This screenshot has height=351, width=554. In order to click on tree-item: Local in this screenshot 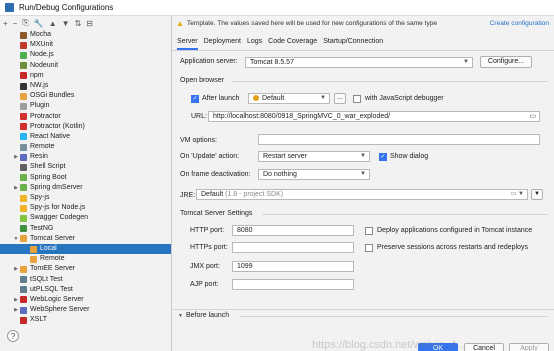, I will do `click(85, 249)`.